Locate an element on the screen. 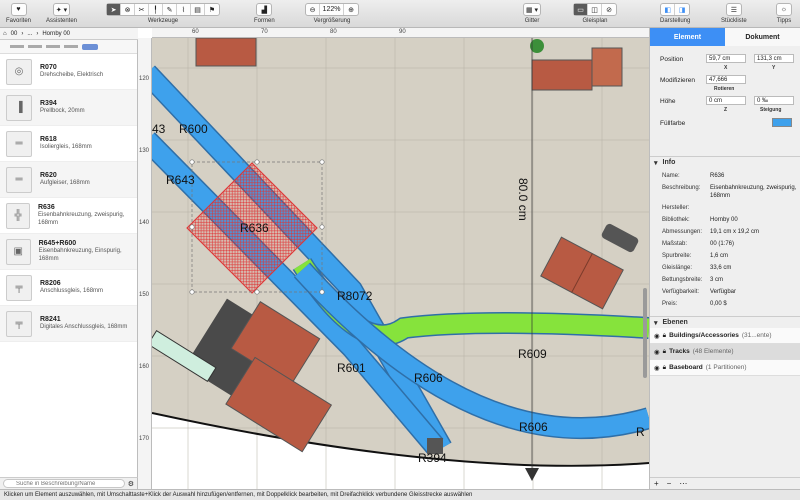  heart-icon: ♥ is located at coordinates (19, 9).